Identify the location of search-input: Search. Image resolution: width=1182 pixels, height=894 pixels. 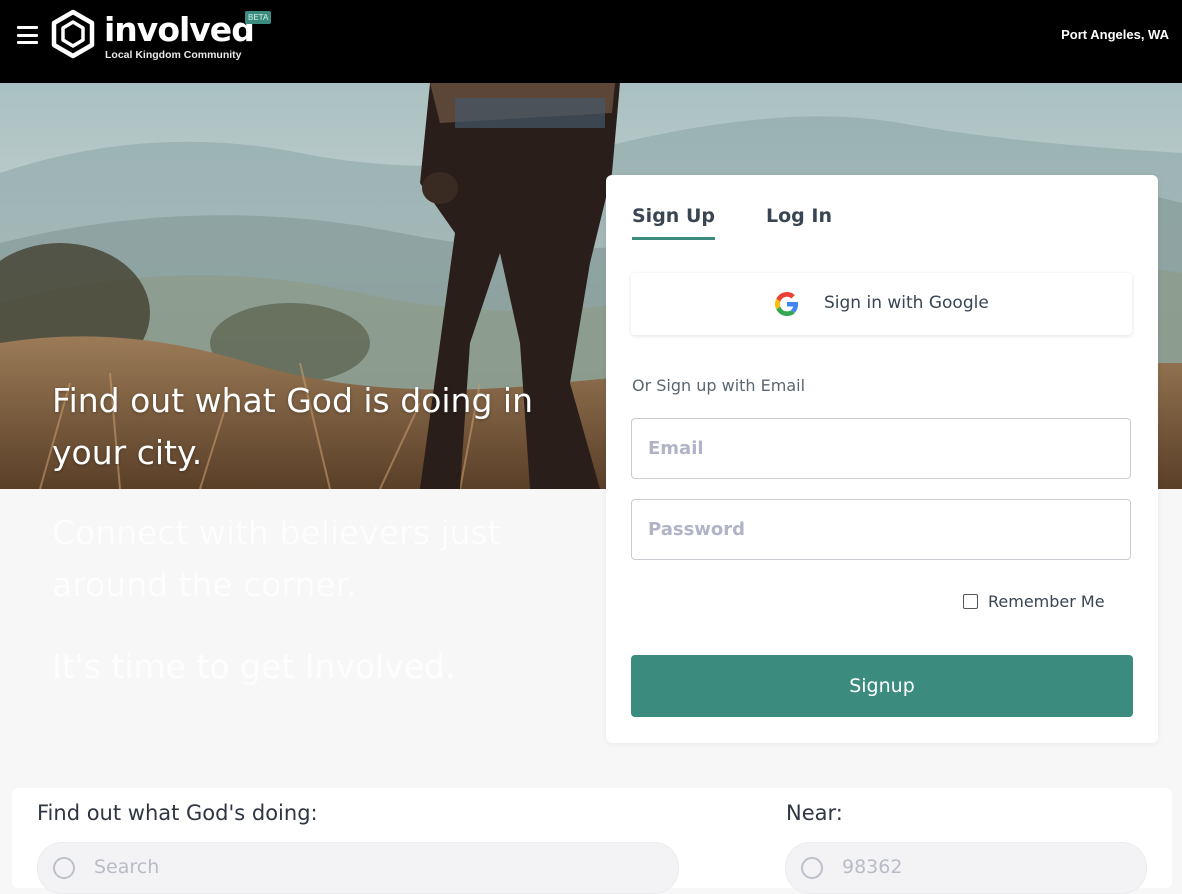
(358, 868).